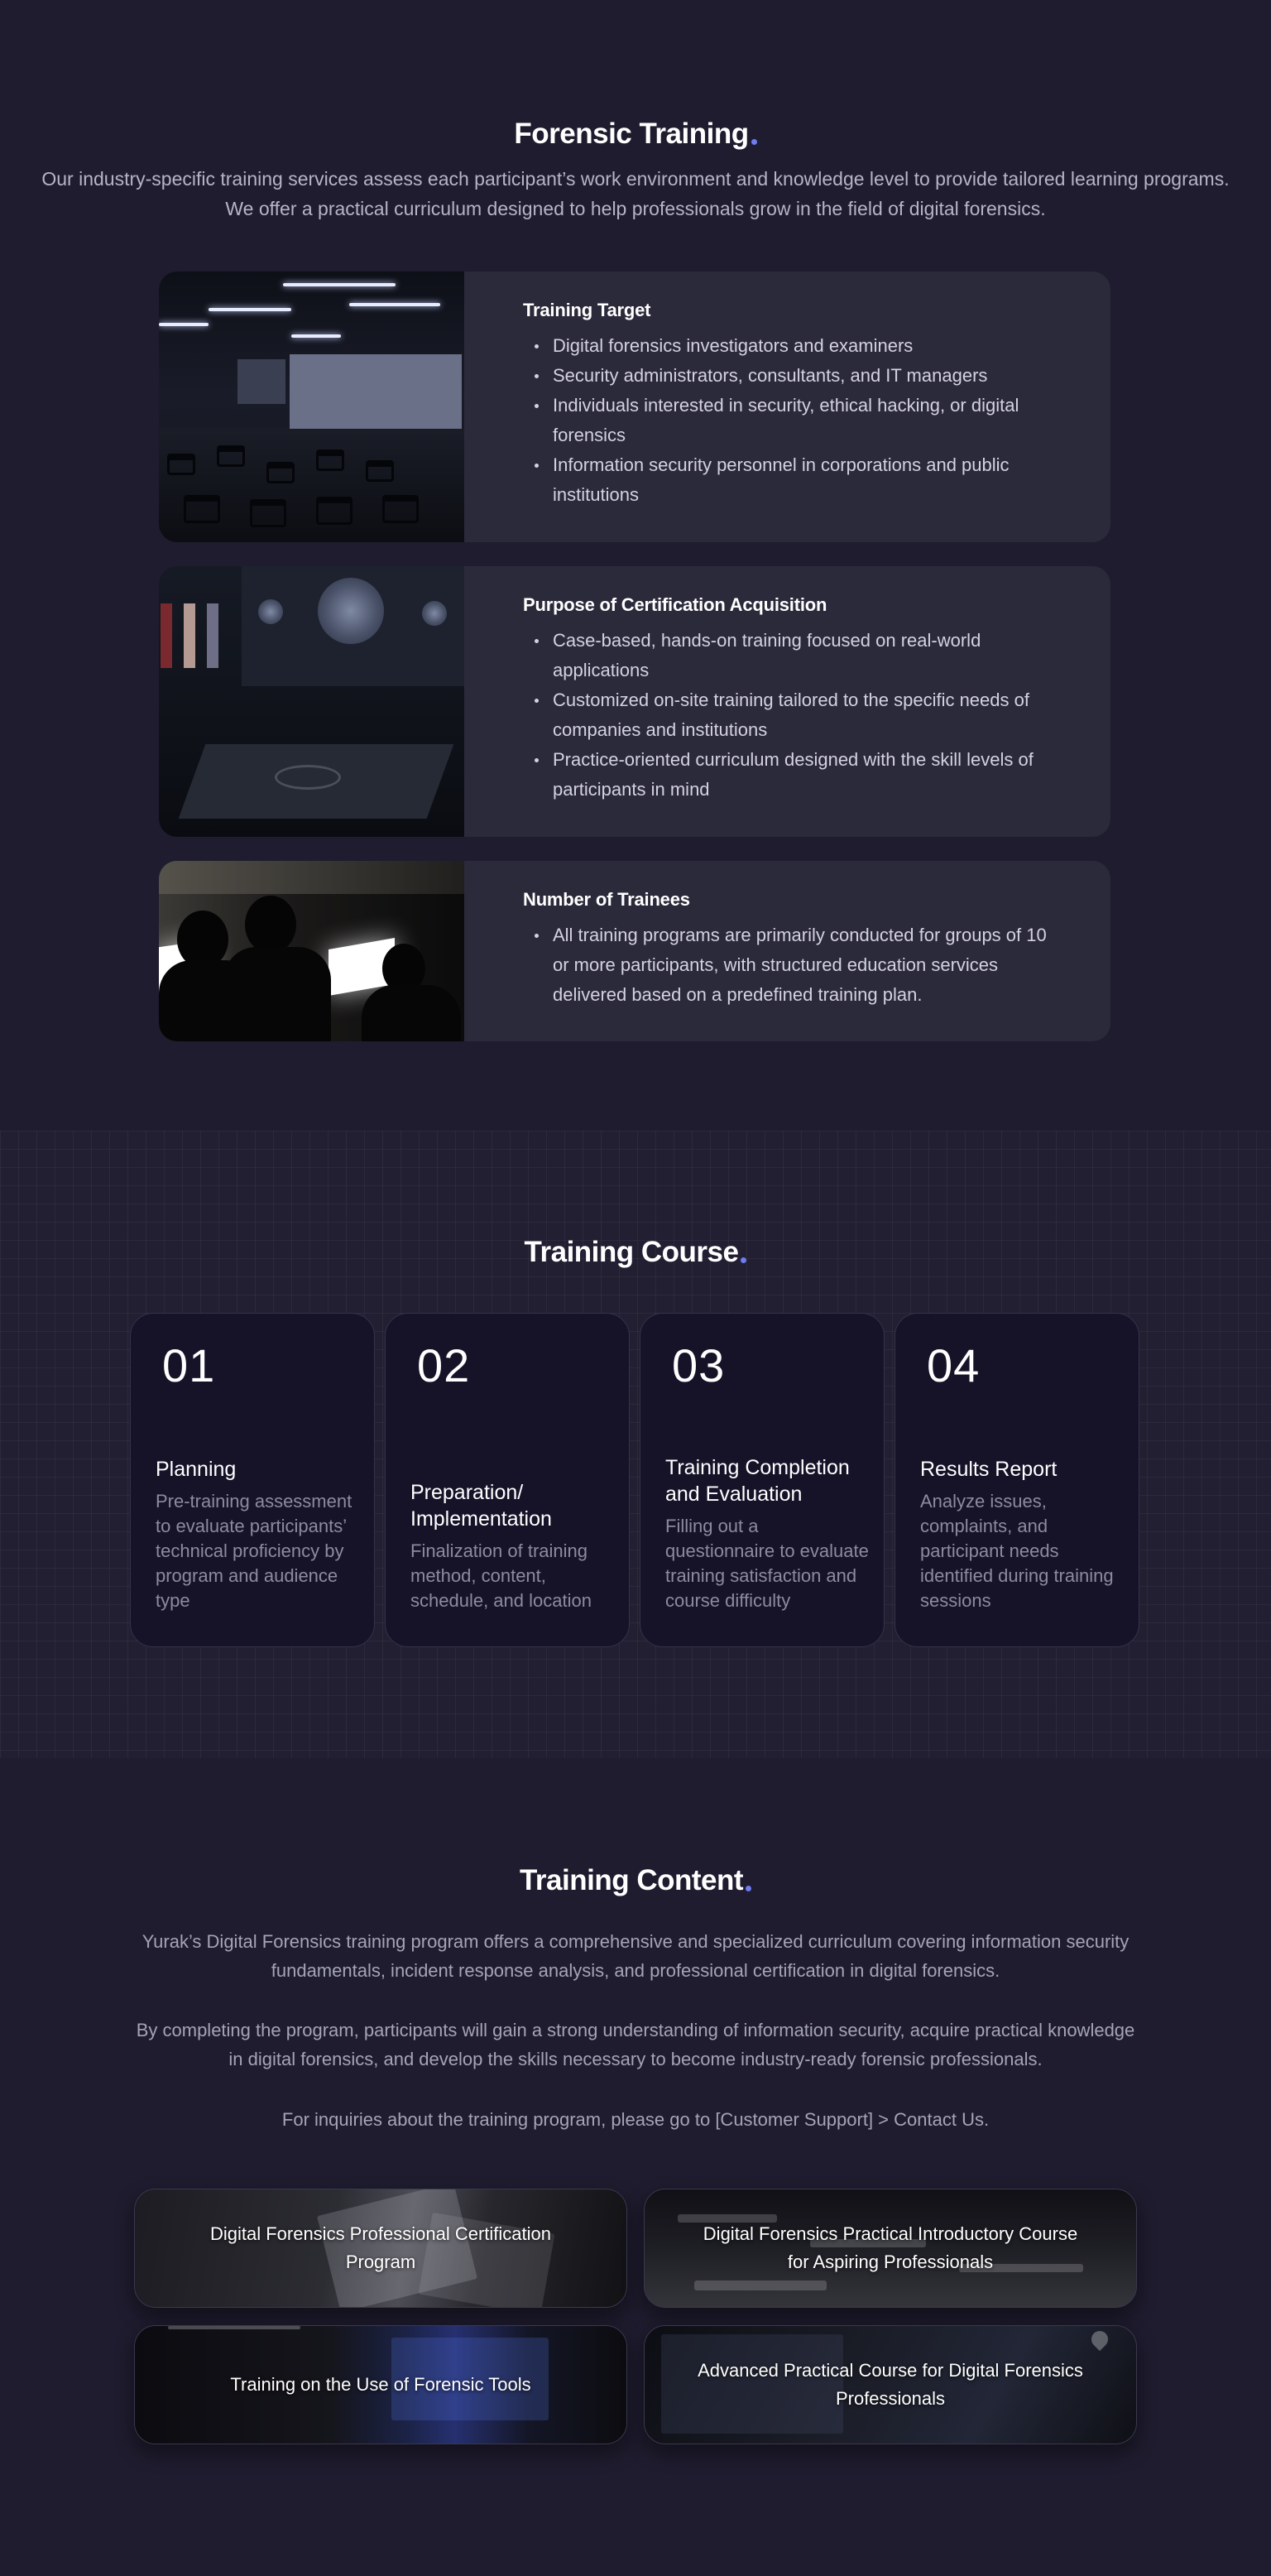 The image size is (1271, 2576). Describe the element at coordinates (757, 1481) in the screenshot. I see `step-title: Training Completion and Evaluation` at that location.